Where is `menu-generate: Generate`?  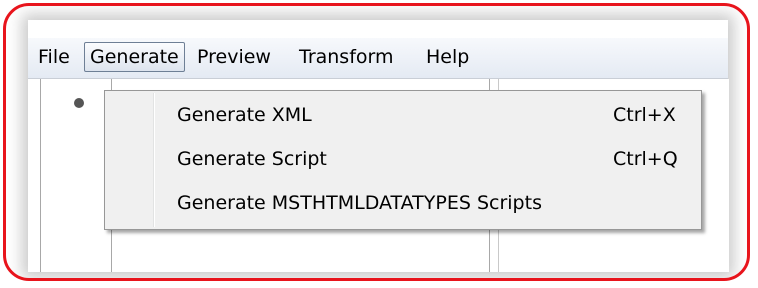 menu-generate: Generate is located at coordinates (134, 57).